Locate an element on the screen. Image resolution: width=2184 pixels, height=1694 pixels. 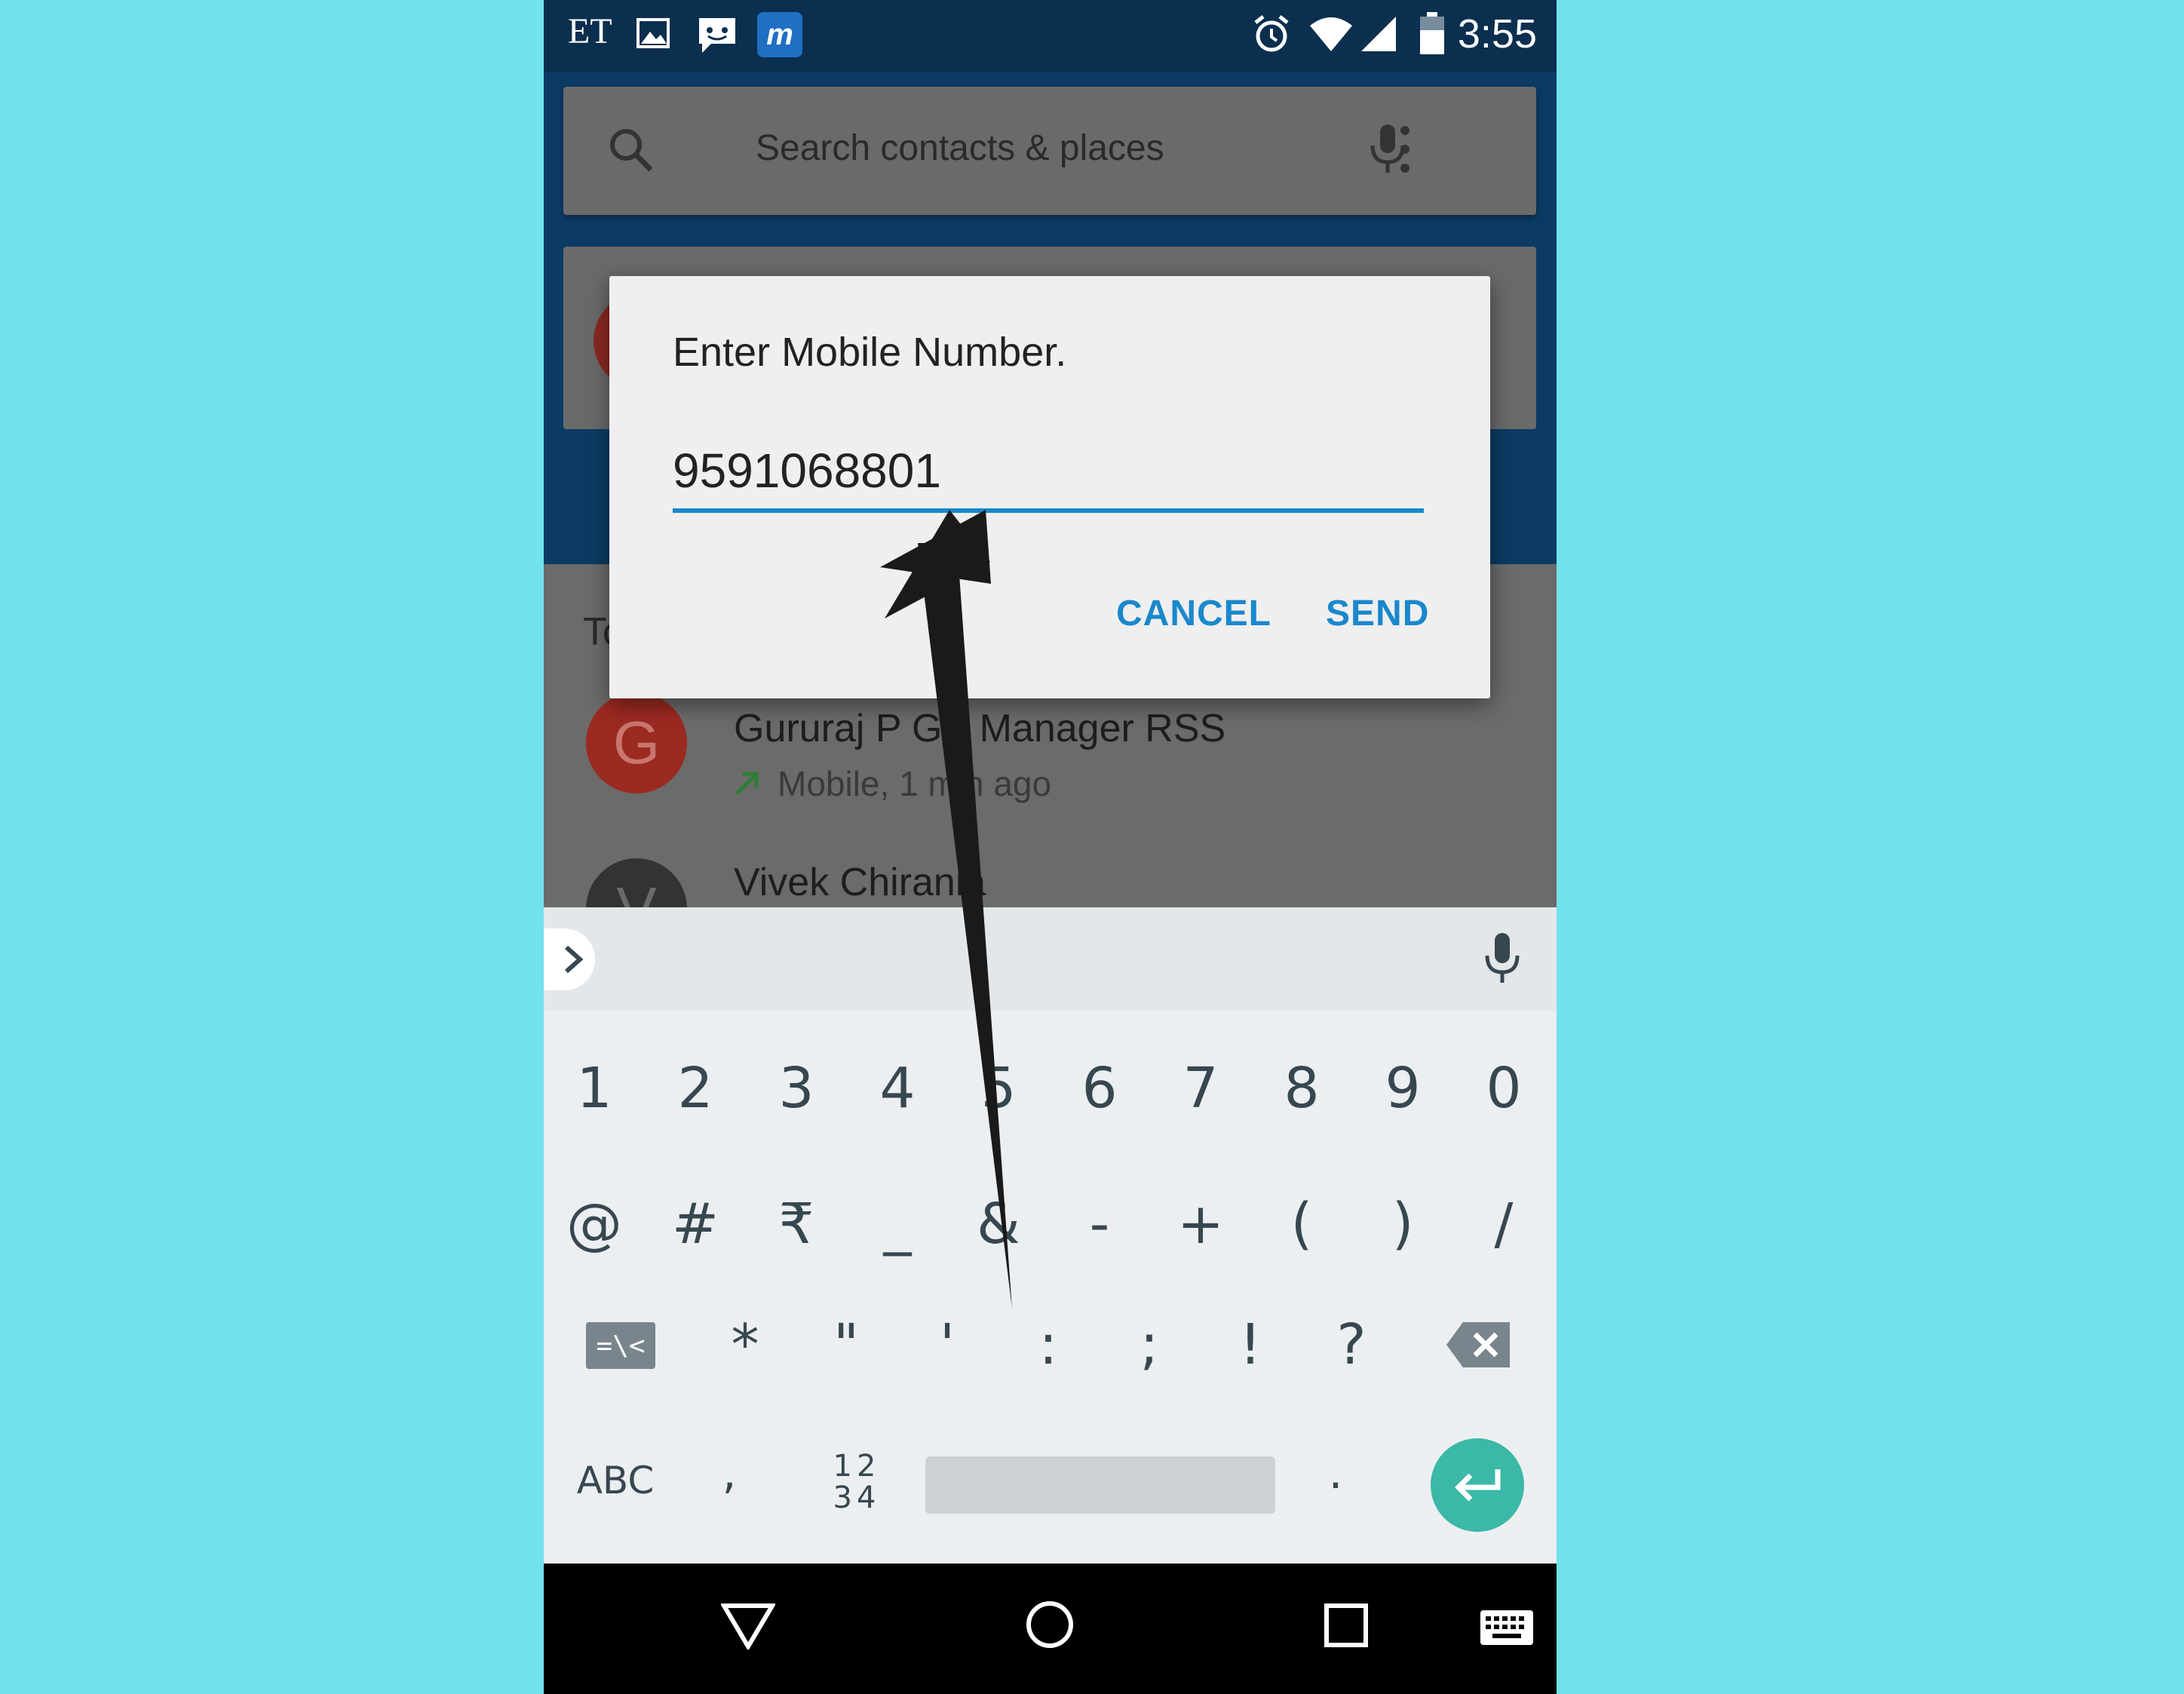
annotation-arrow is located at coordinates (946, 910).